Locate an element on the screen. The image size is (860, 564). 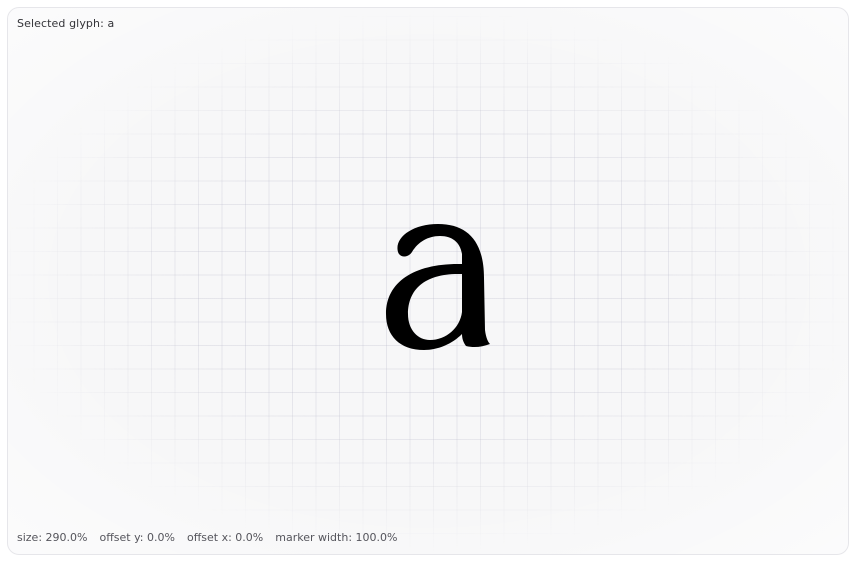
glyph-a-preview is located at coordinates (438, 287).